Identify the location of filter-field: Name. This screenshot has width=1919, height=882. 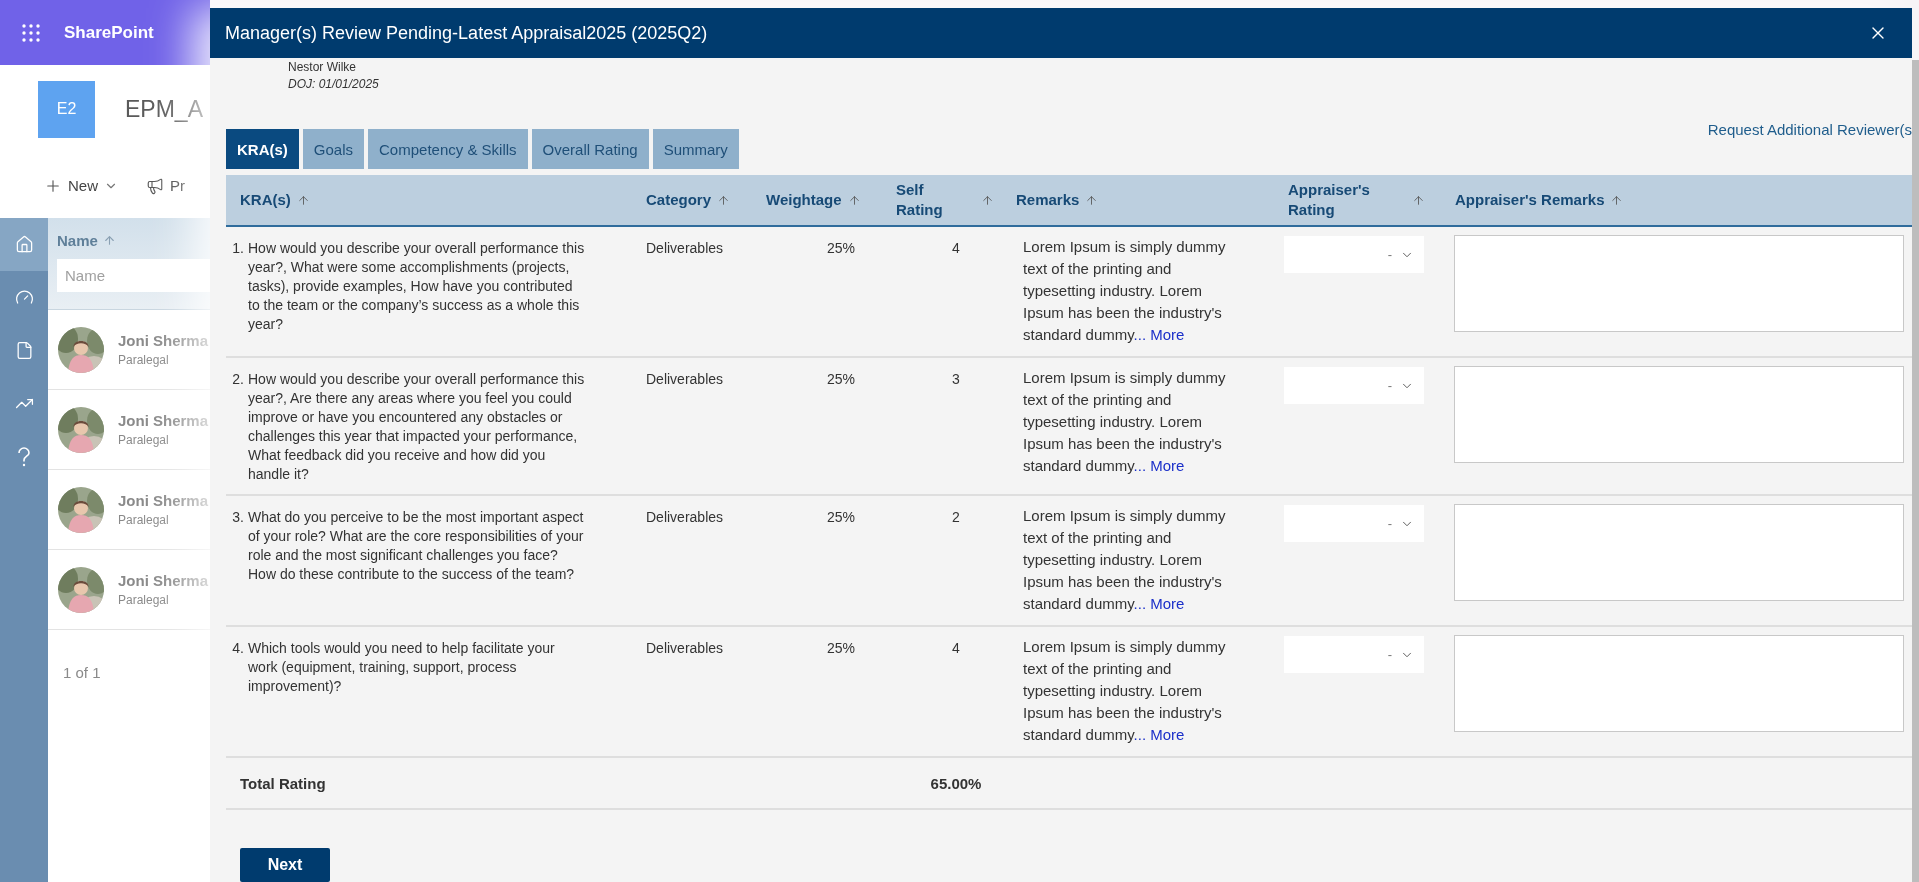
(133, 275).